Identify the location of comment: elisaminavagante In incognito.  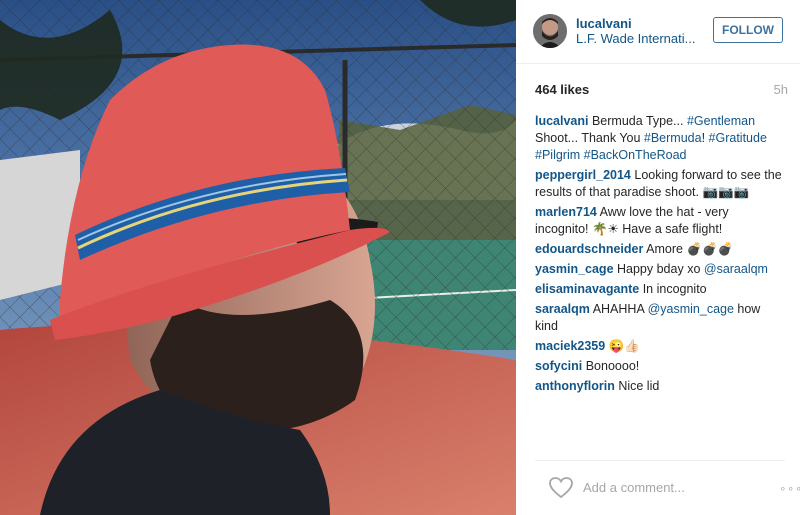
(660, 289).